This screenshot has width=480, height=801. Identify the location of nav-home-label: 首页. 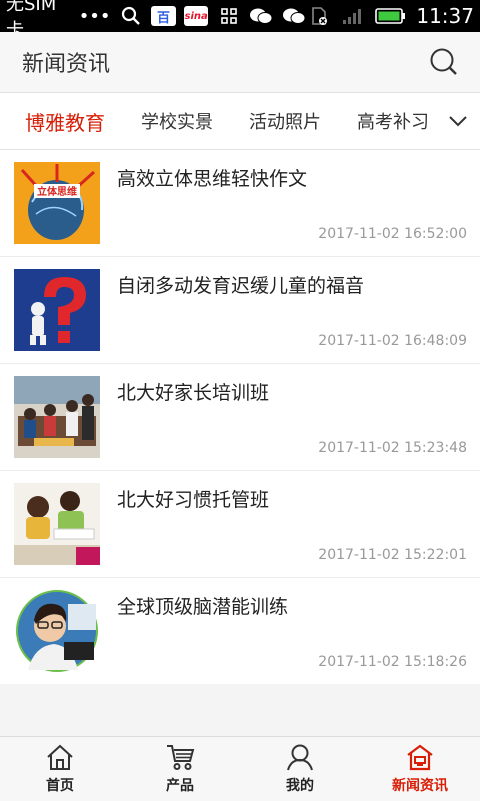
(60, 786).